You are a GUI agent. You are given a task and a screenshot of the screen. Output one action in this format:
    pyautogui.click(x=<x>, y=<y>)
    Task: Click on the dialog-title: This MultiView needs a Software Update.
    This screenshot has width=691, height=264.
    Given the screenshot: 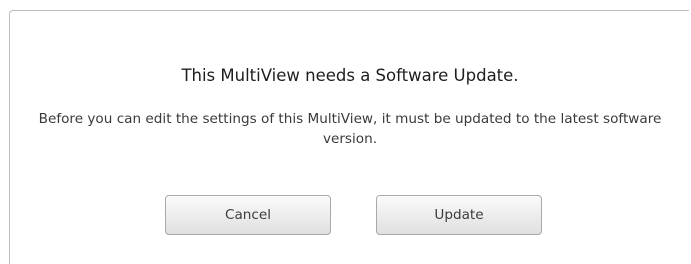 What is the action you would take?
    pyautogui.click(x=350, y=75)
    